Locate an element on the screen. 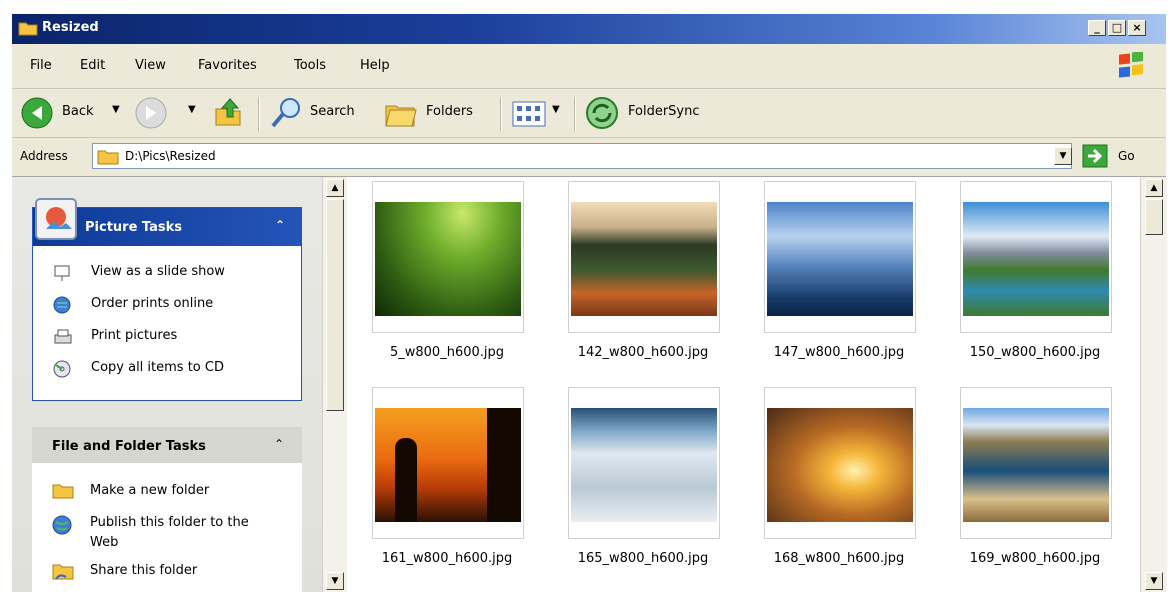 This screenshot has width=1168, height=597. go-button: Go is located at coordinates (1126, 156).